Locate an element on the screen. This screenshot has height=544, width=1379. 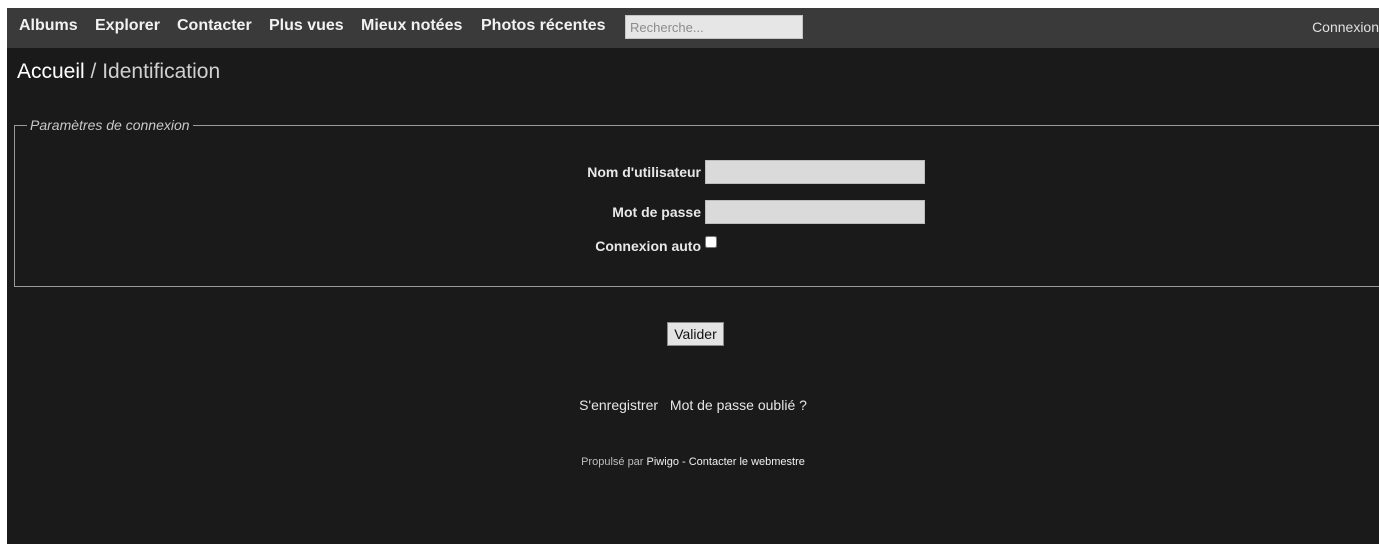
footer-powered-by: Propulsé par is located at coordinates (614, 462).